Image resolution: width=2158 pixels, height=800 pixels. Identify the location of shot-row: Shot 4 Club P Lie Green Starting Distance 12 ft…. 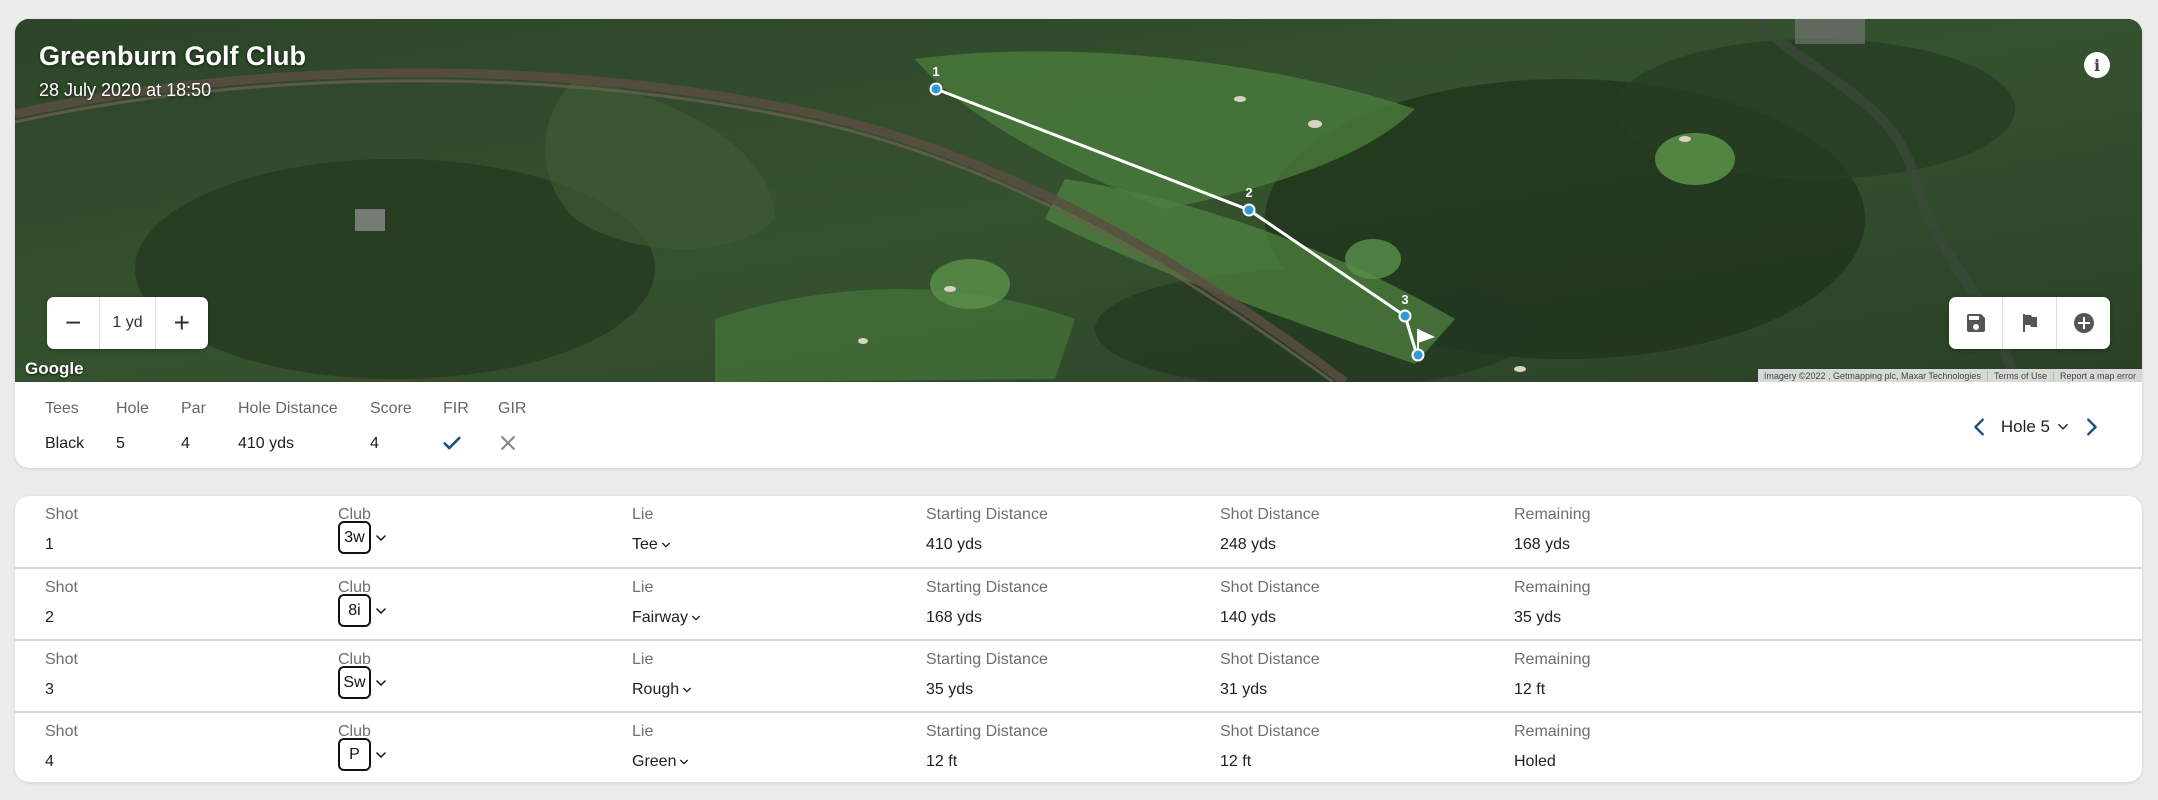
(1078, 746).